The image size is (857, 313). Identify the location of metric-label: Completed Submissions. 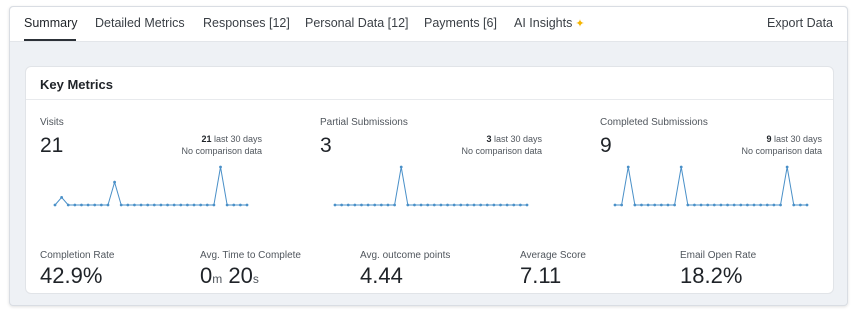
(654, 122).